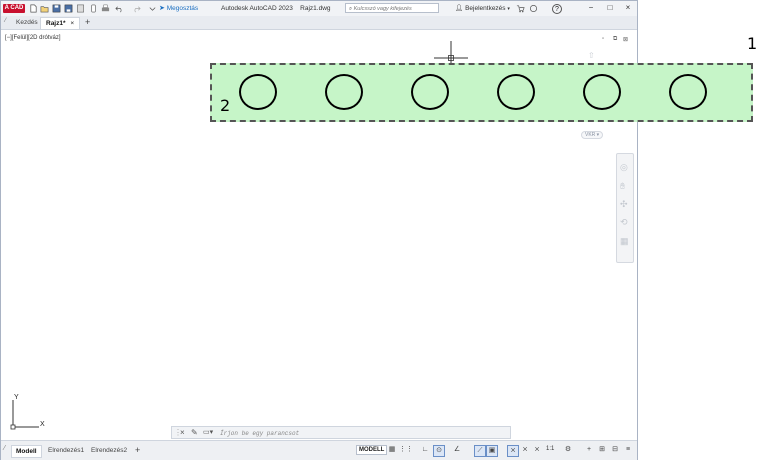  I want to click on pan-icon: ✋︎, so click(622, 186).